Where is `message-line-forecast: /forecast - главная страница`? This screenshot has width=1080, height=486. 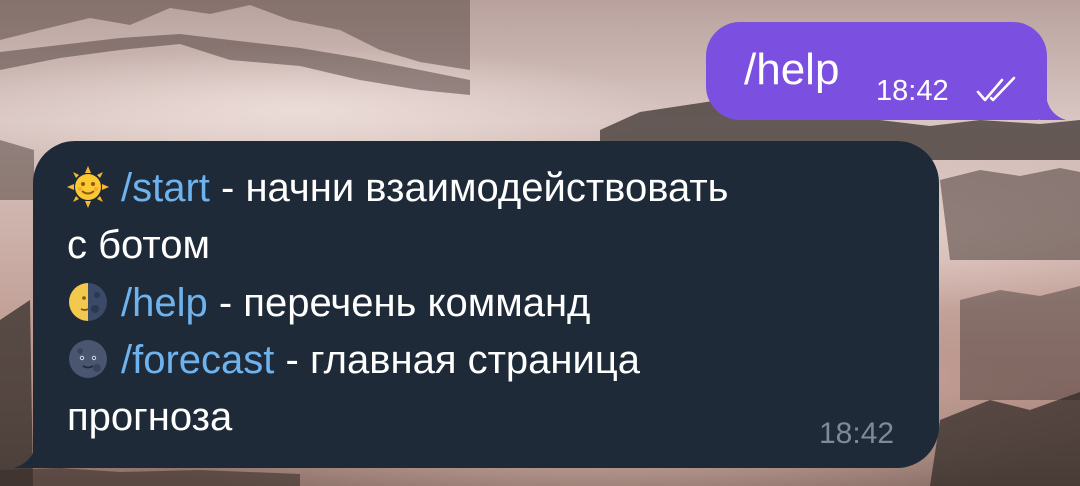 message-line-forecast: /forecast - главная страница is located at coordinates (353, 360).